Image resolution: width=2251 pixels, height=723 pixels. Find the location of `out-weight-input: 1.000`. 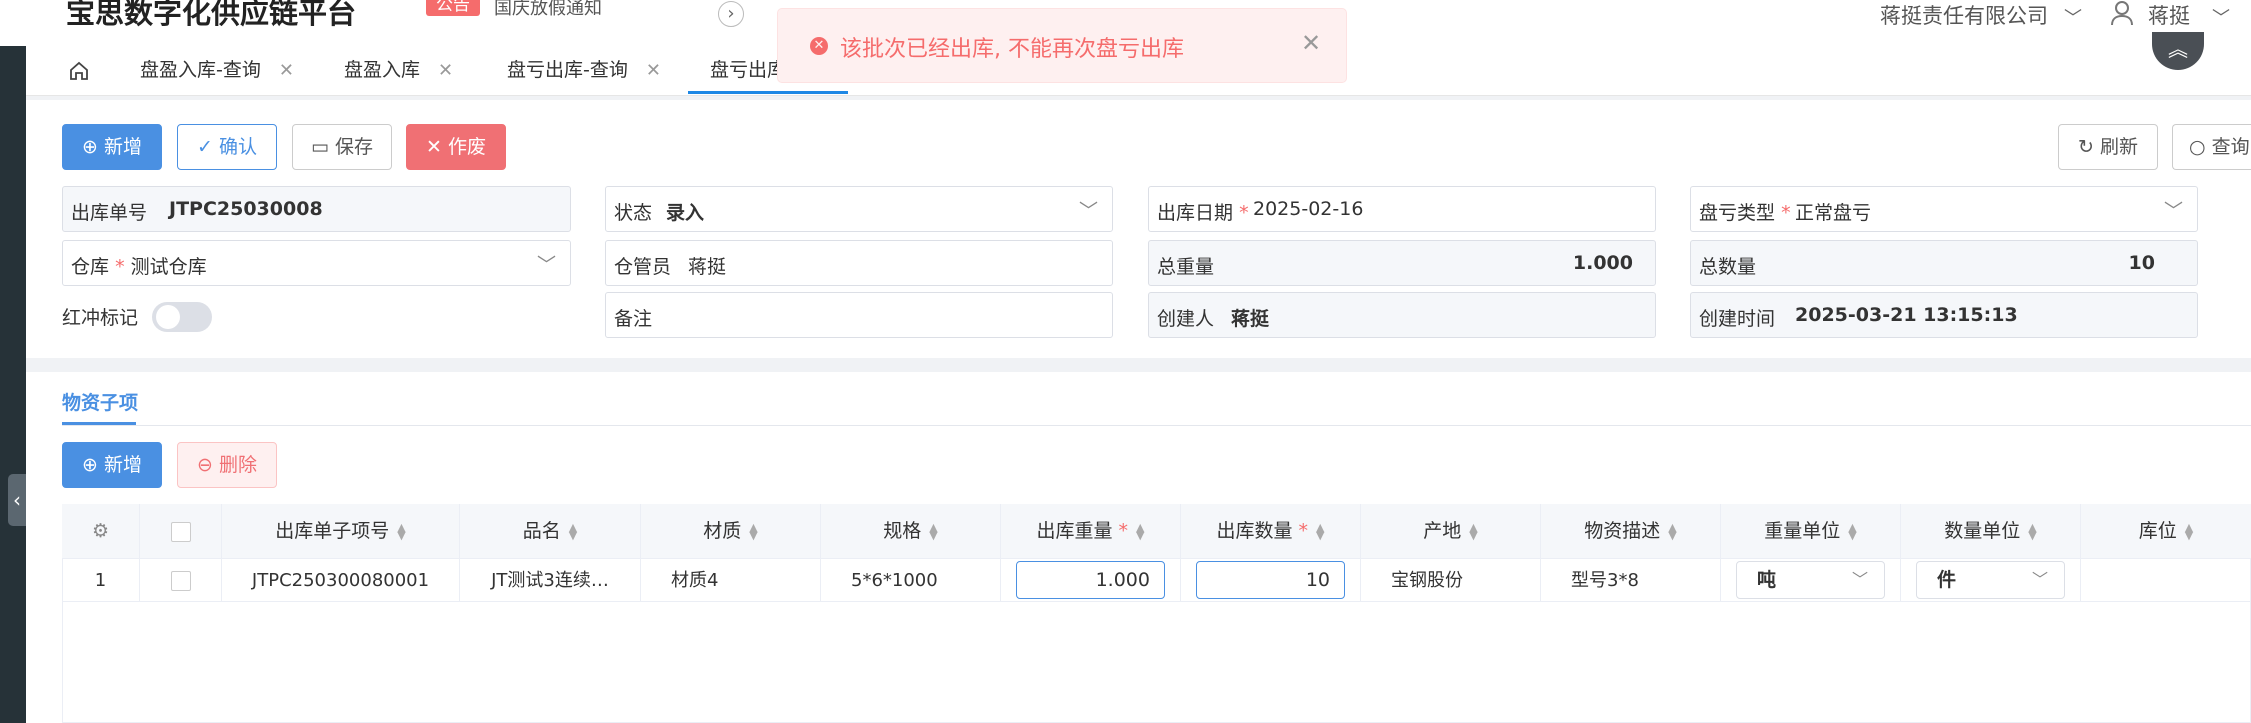

out-weight-input: 1.000 is located at coordinates (1090, 580).